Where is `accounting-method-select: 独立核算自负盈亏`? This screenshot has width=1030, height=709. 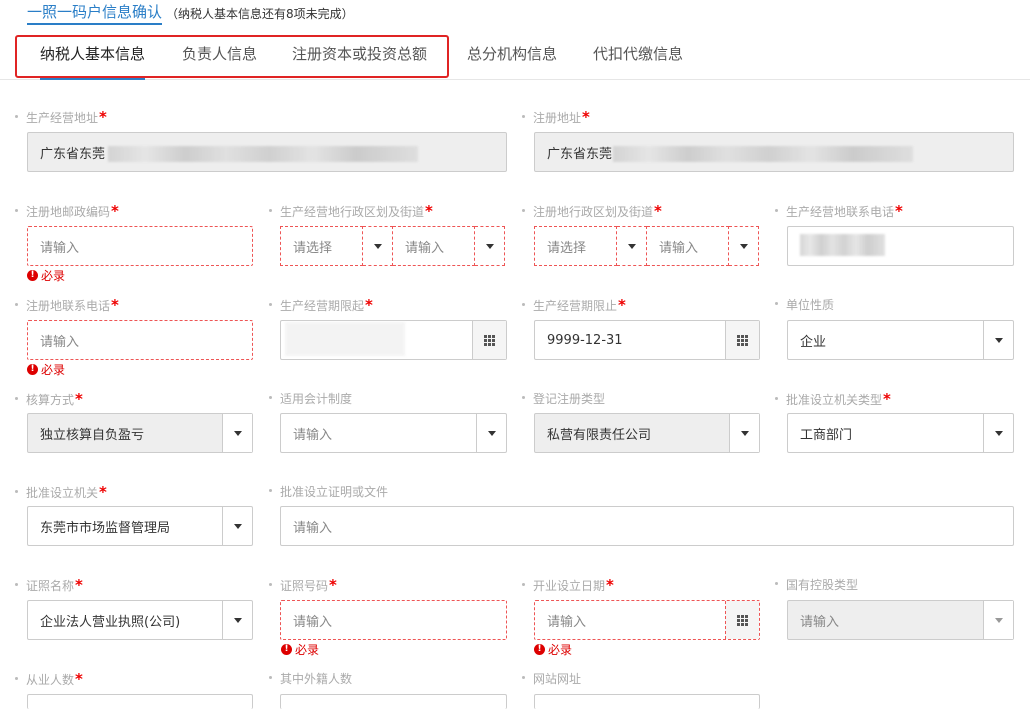 accounting-method-select: 独立核算自负盈亏 is located at coordinates (140, 433).